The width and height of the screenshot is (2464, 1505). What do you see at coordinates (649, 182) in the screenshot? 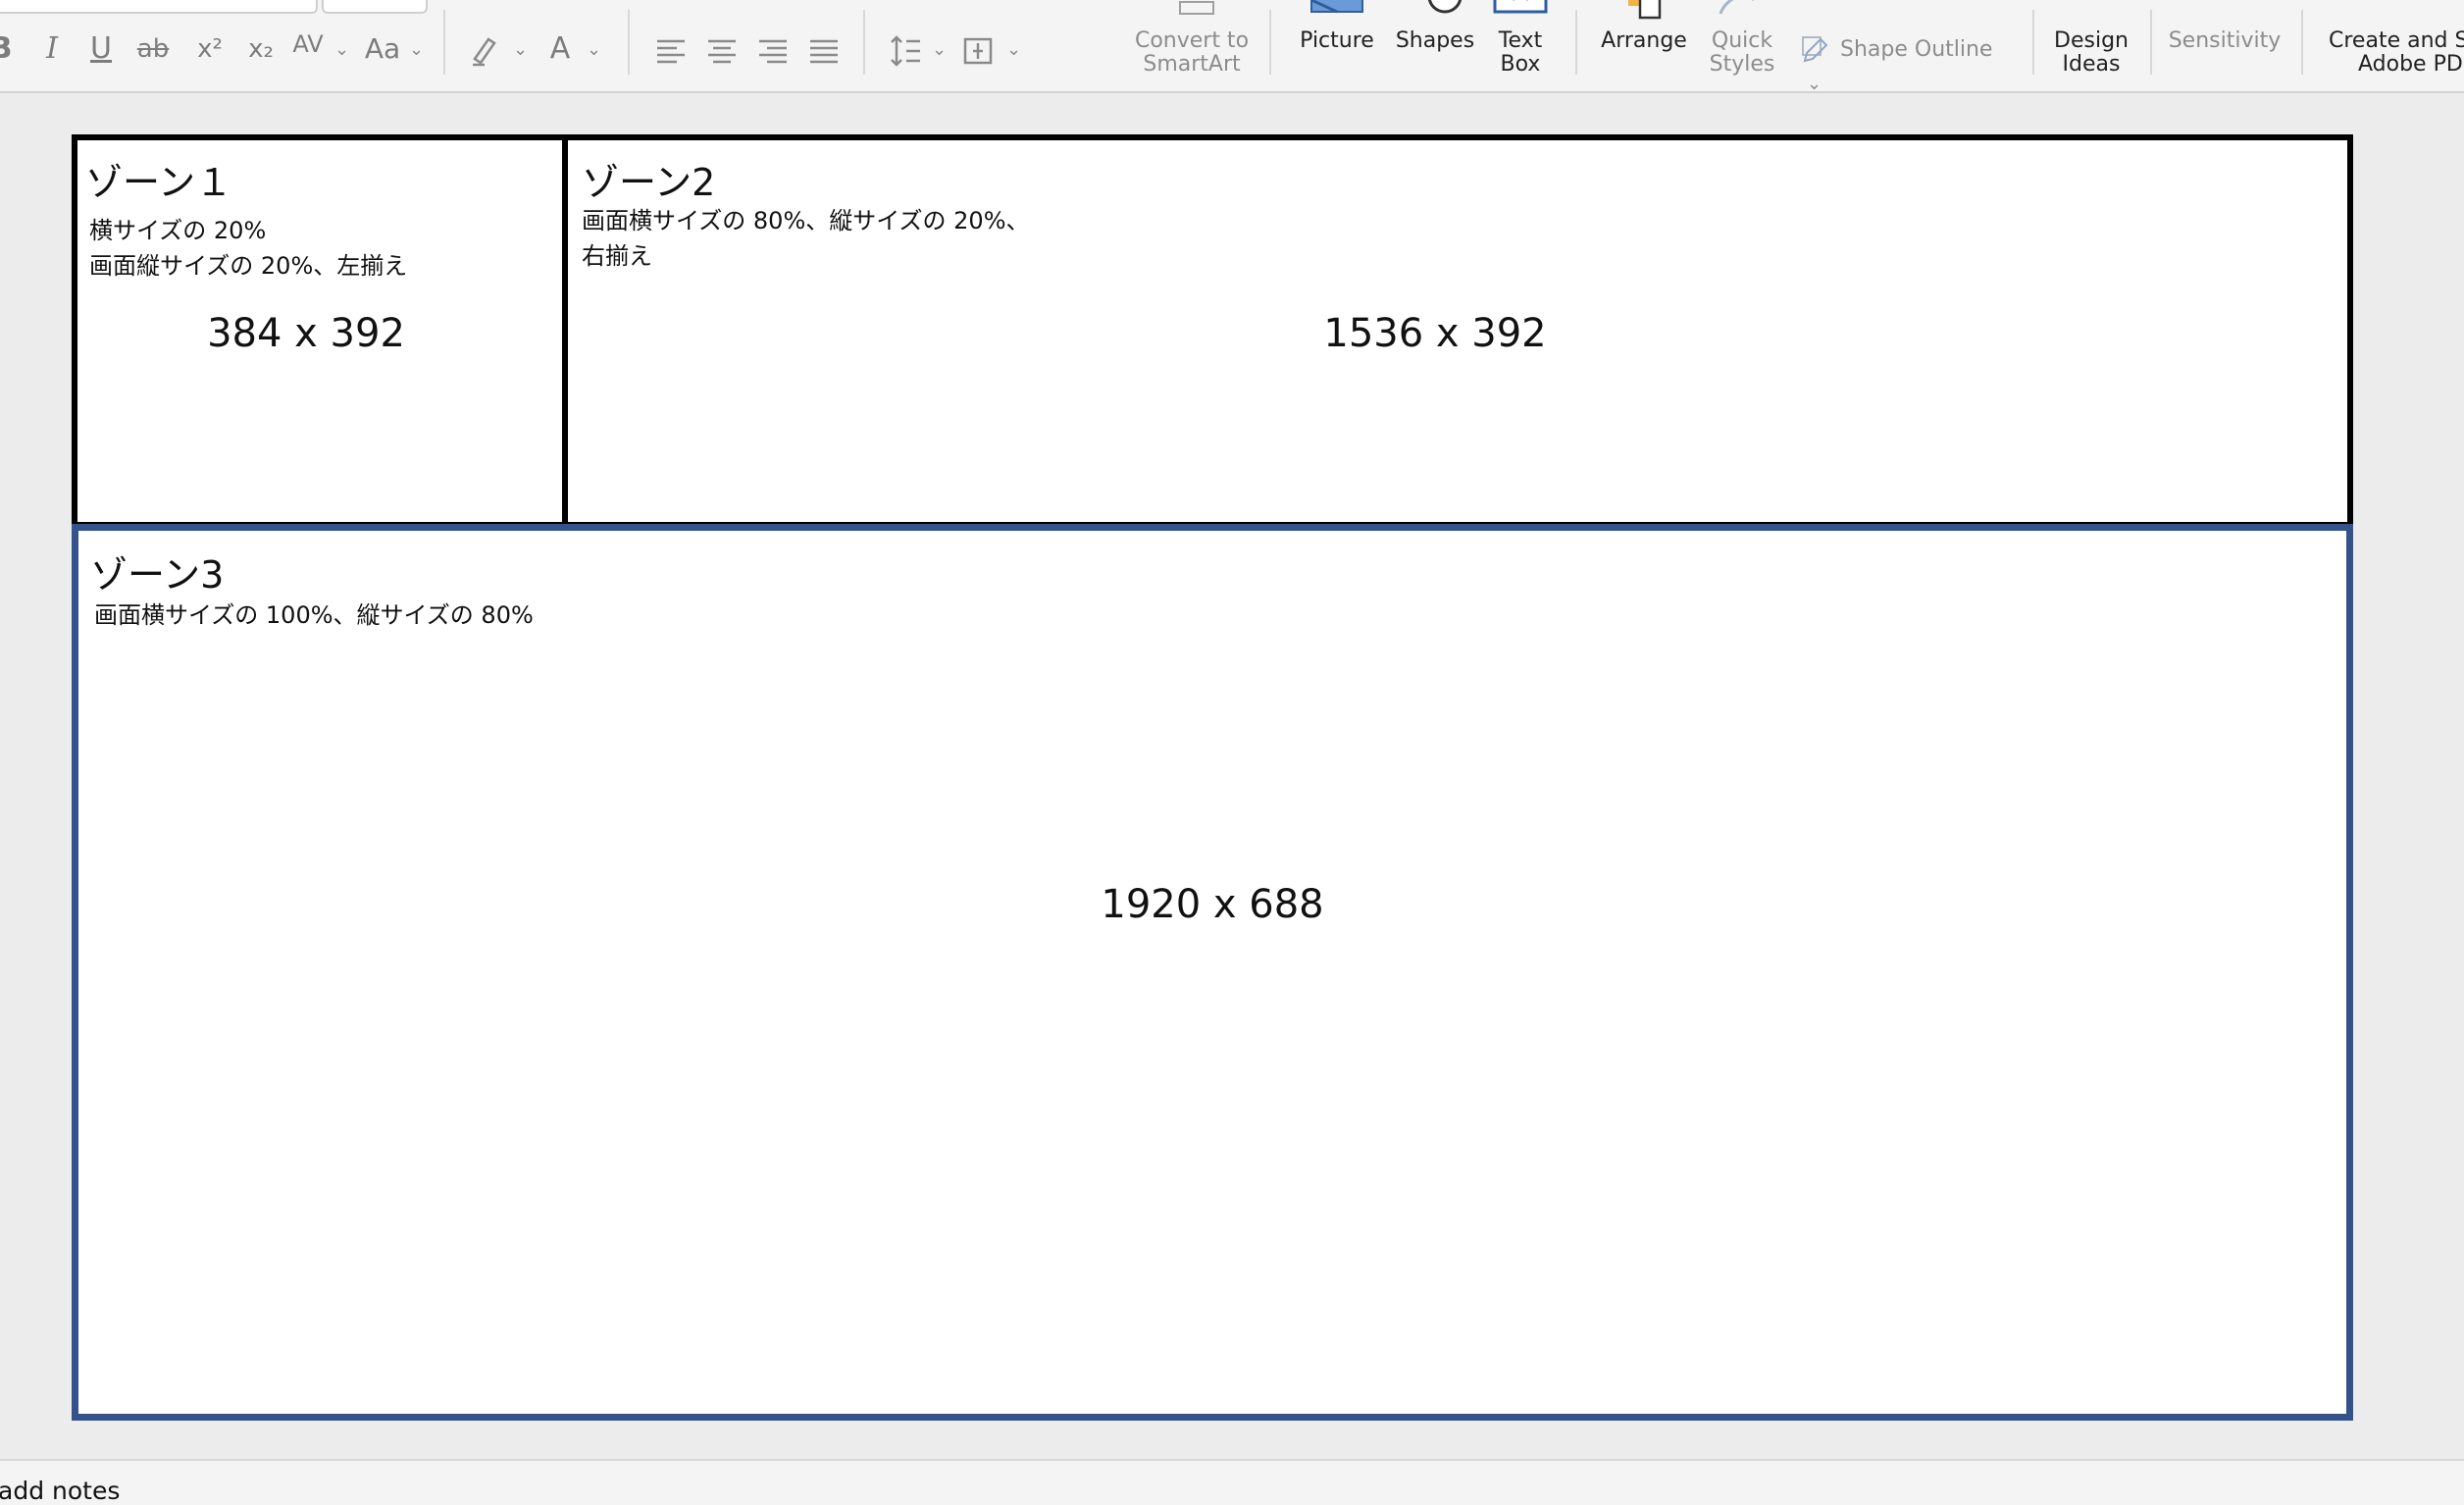
I see `zone-2-title: ゾーン2` at bounding box center [649, 182].